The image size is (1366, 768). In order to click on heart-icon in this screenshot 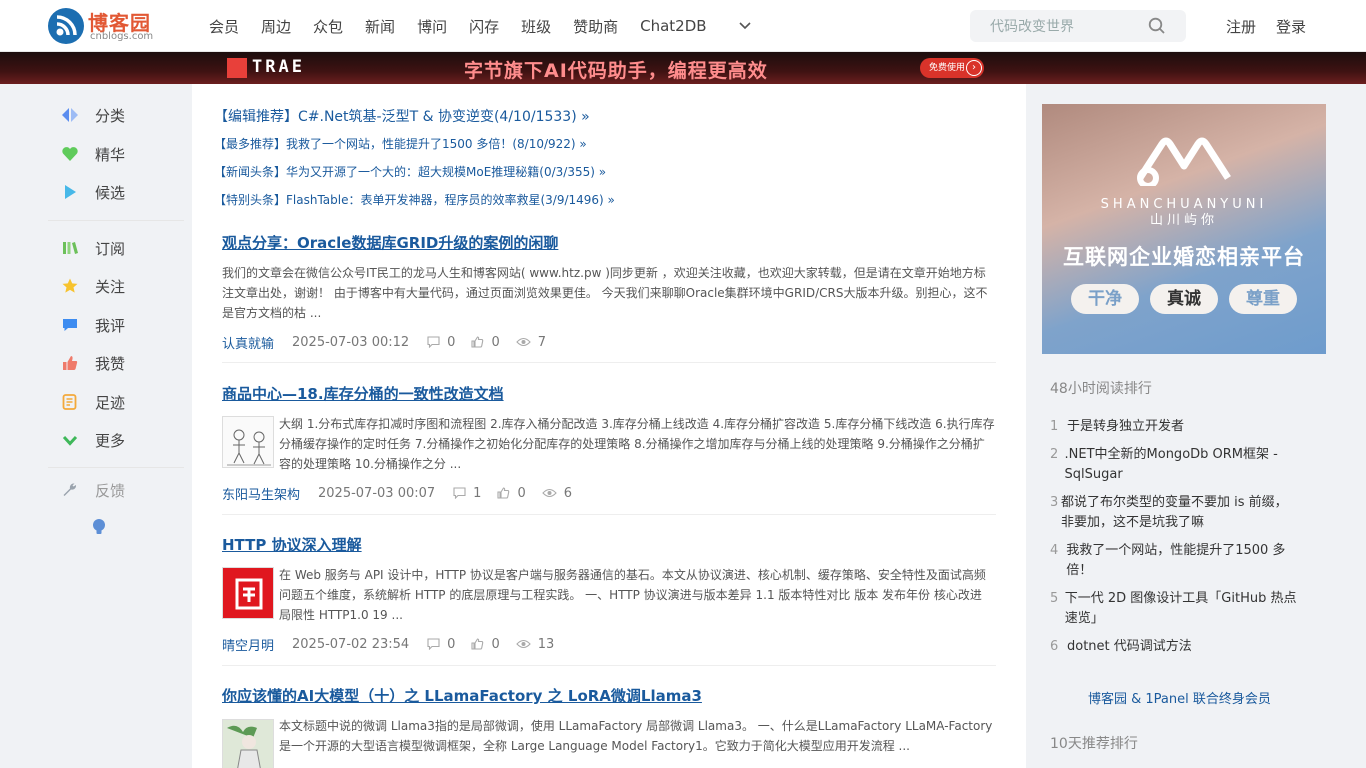, I will do `click(70, 154)`.